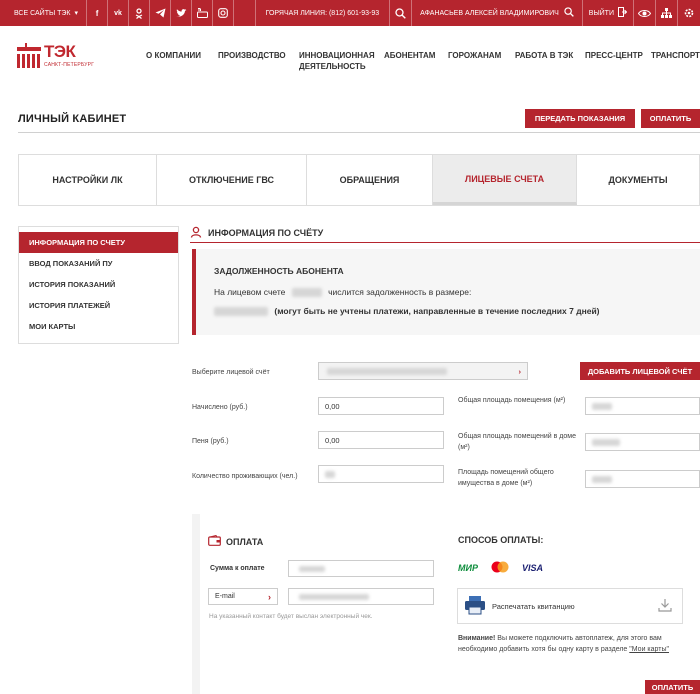 The image size is (700, 694). What do you see at coordinates (533, 606) in the screenshot?
I see `print-receipt-label: Распечатать квитанцию` at bounding box center [533, 606].